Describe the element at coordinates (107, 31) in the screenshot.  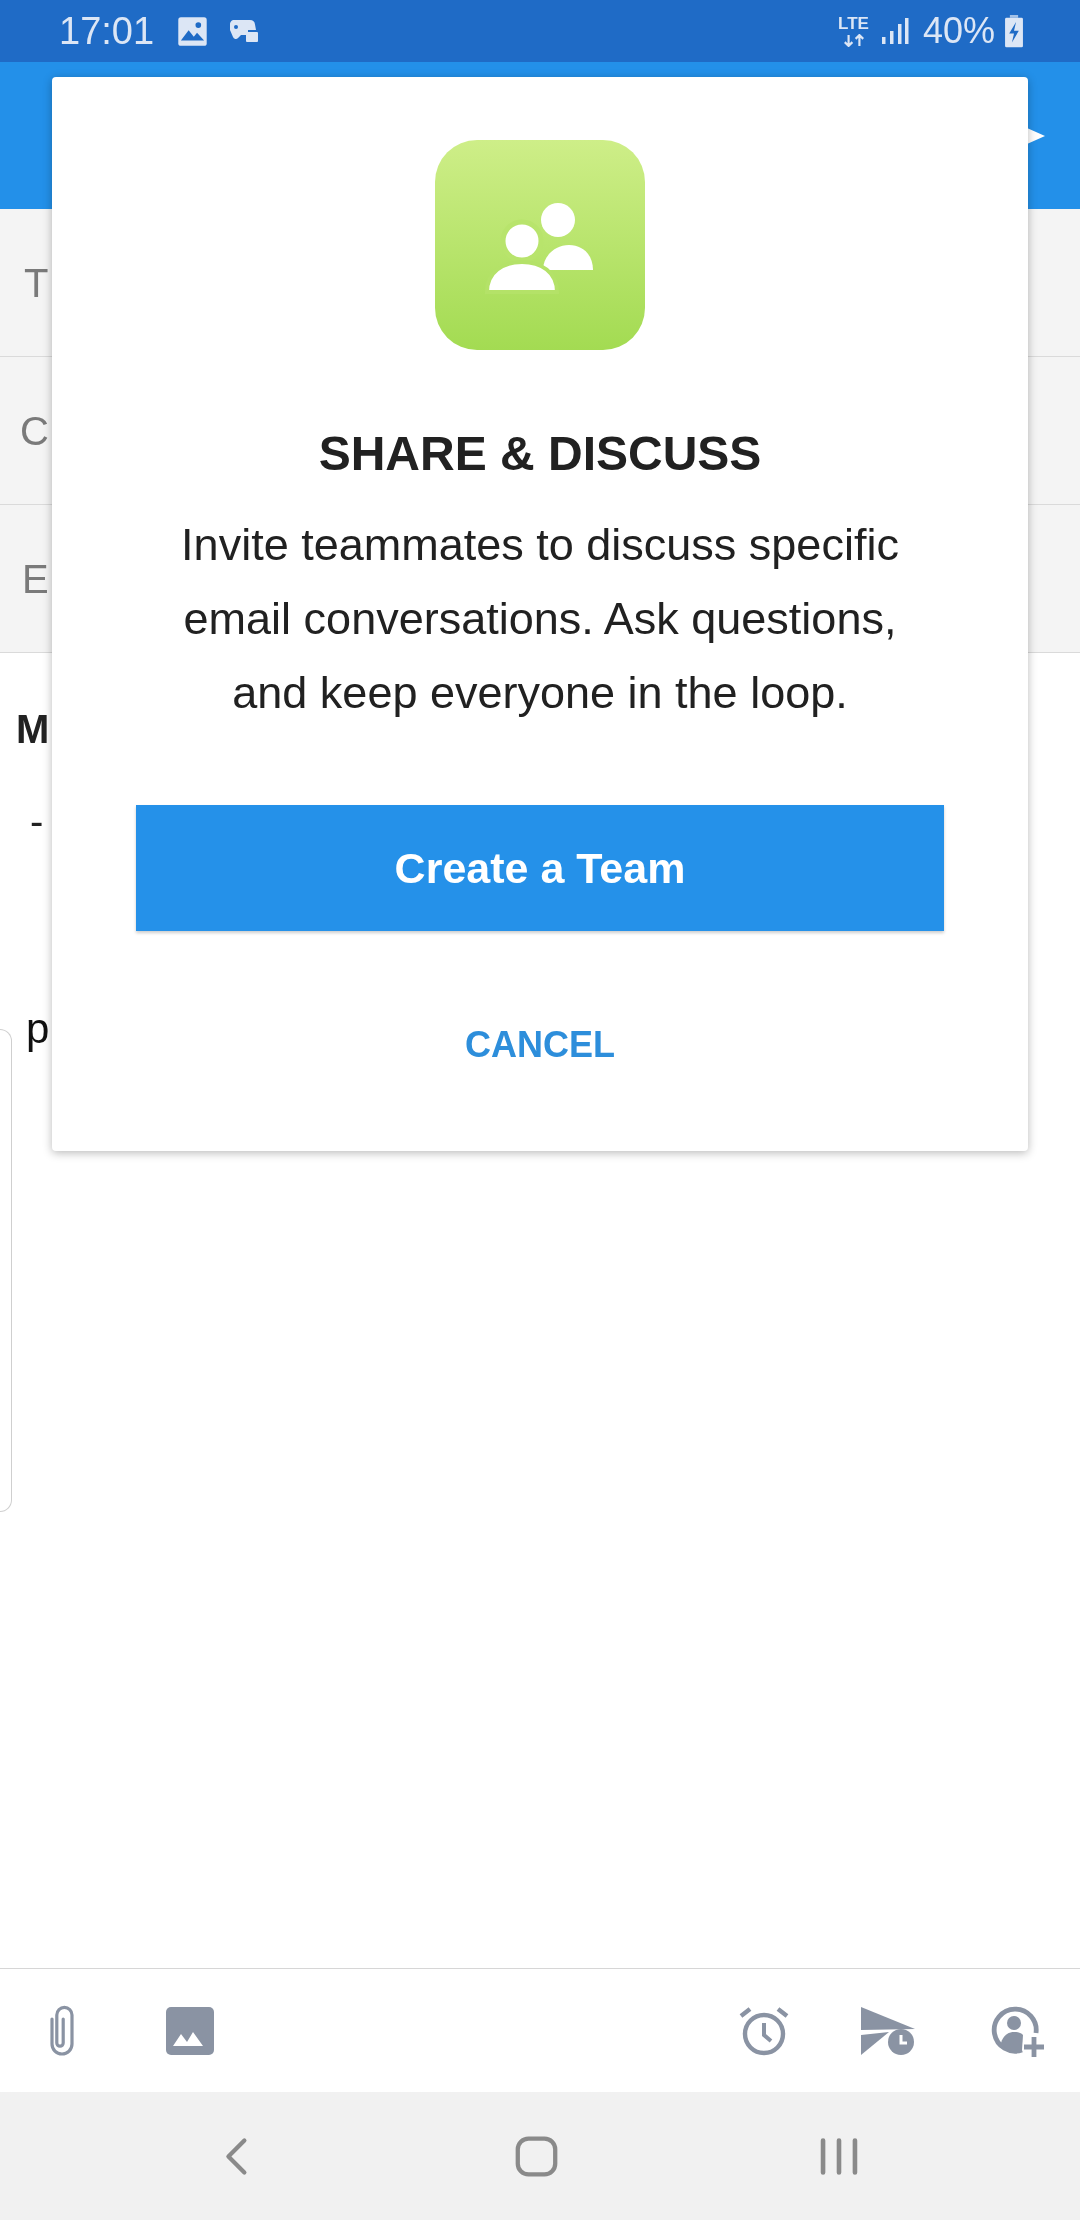
I see `clock-time: 17:01` at that location.